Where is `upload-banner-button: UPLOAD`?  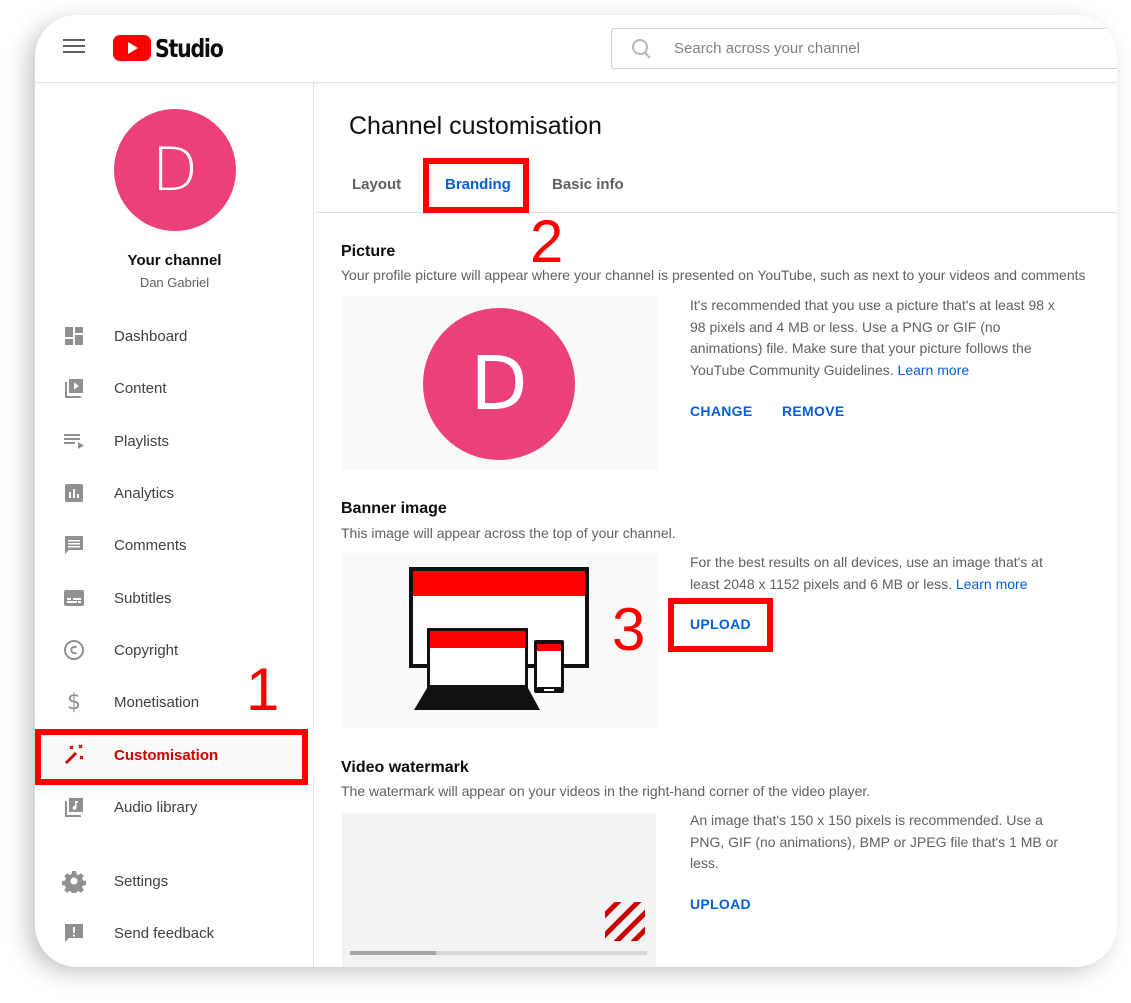
upload-banner-button: UPLOAD is located at coordinates (720, 624).